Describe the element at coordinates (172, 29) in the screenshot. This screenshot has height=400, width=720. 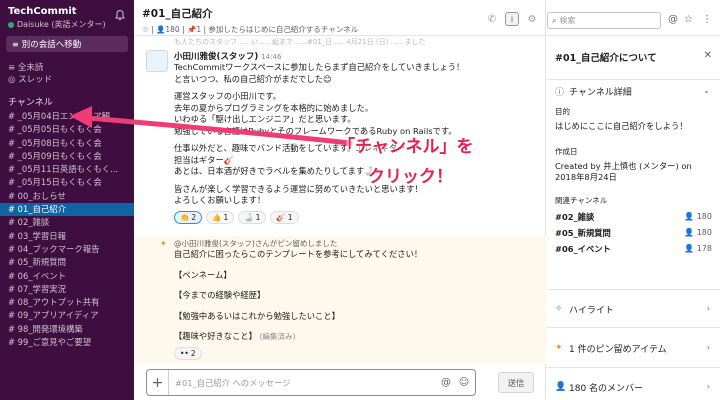
I see `member-count: 180` at that location.